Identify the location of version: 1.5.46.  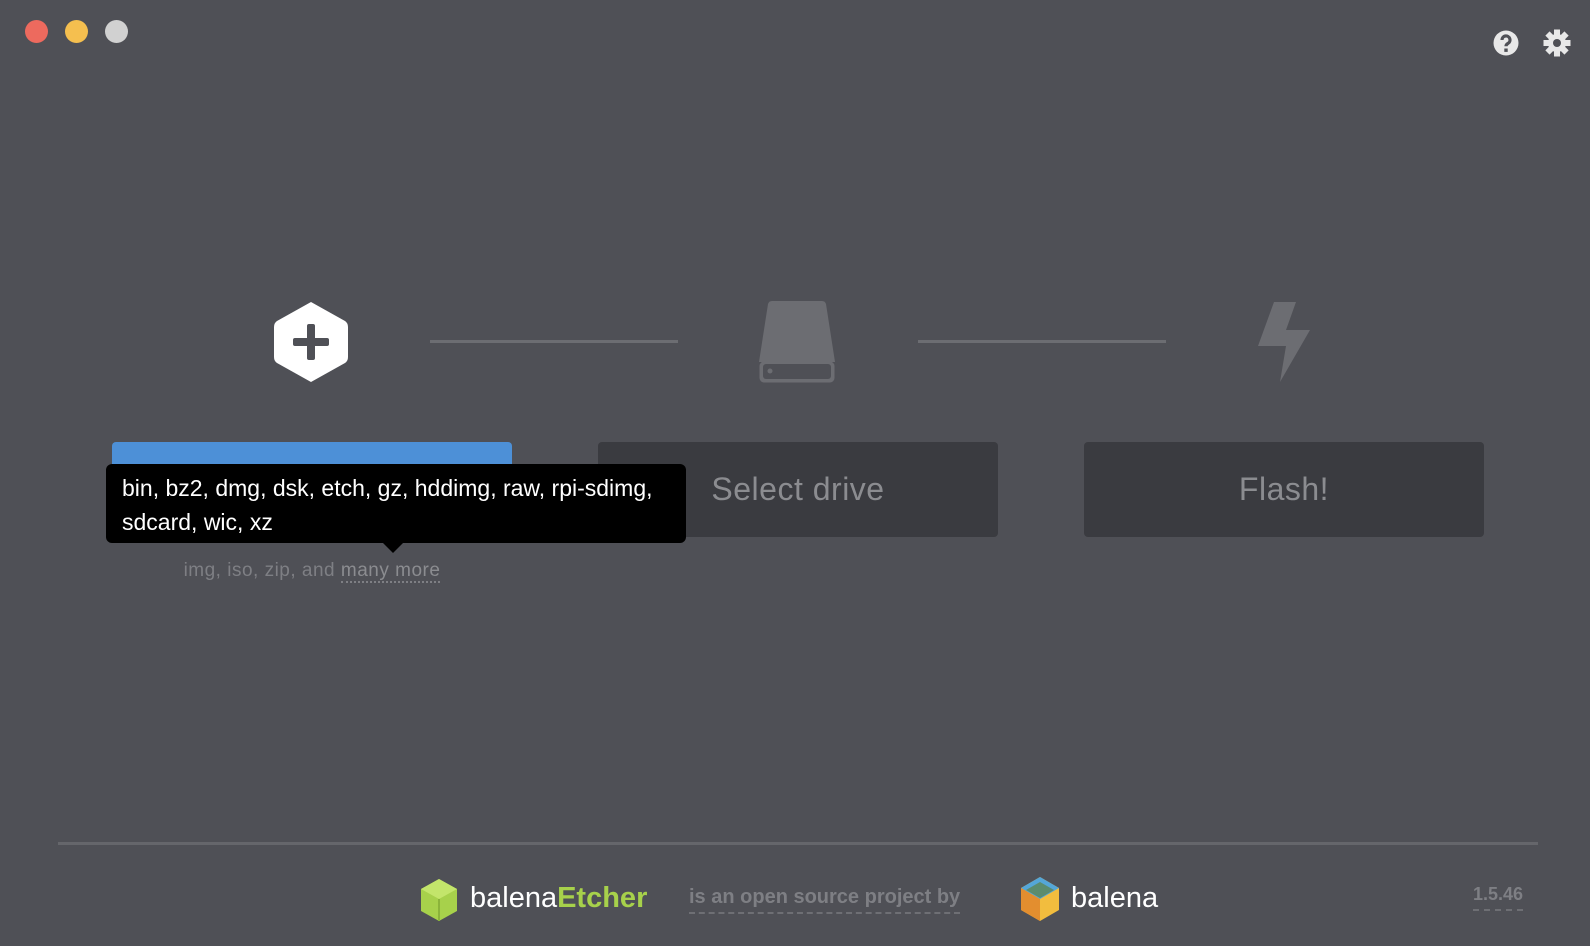
(1498, 897).